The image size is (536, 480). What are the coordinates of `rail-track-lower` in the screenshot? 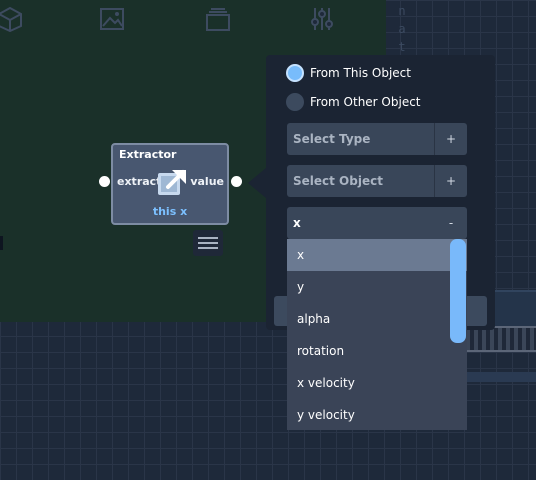 It's located at (501, 377).